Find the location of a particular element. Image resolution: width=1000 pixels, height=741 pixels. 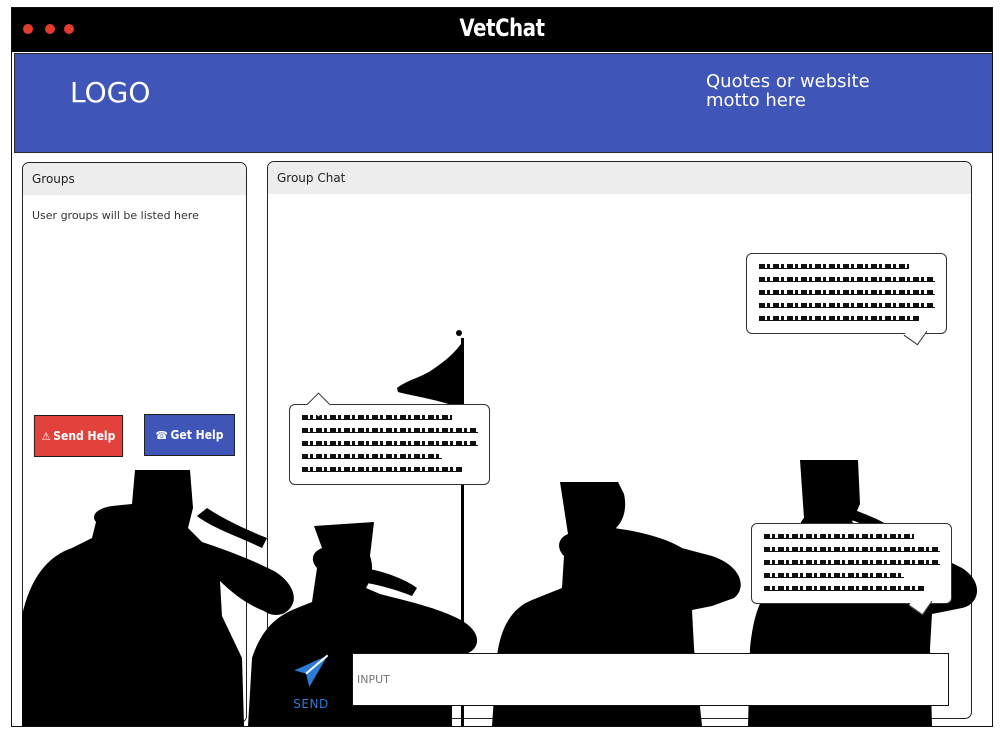

send-help-button: ⚠ Send Help is located at coordinates (78, 436).